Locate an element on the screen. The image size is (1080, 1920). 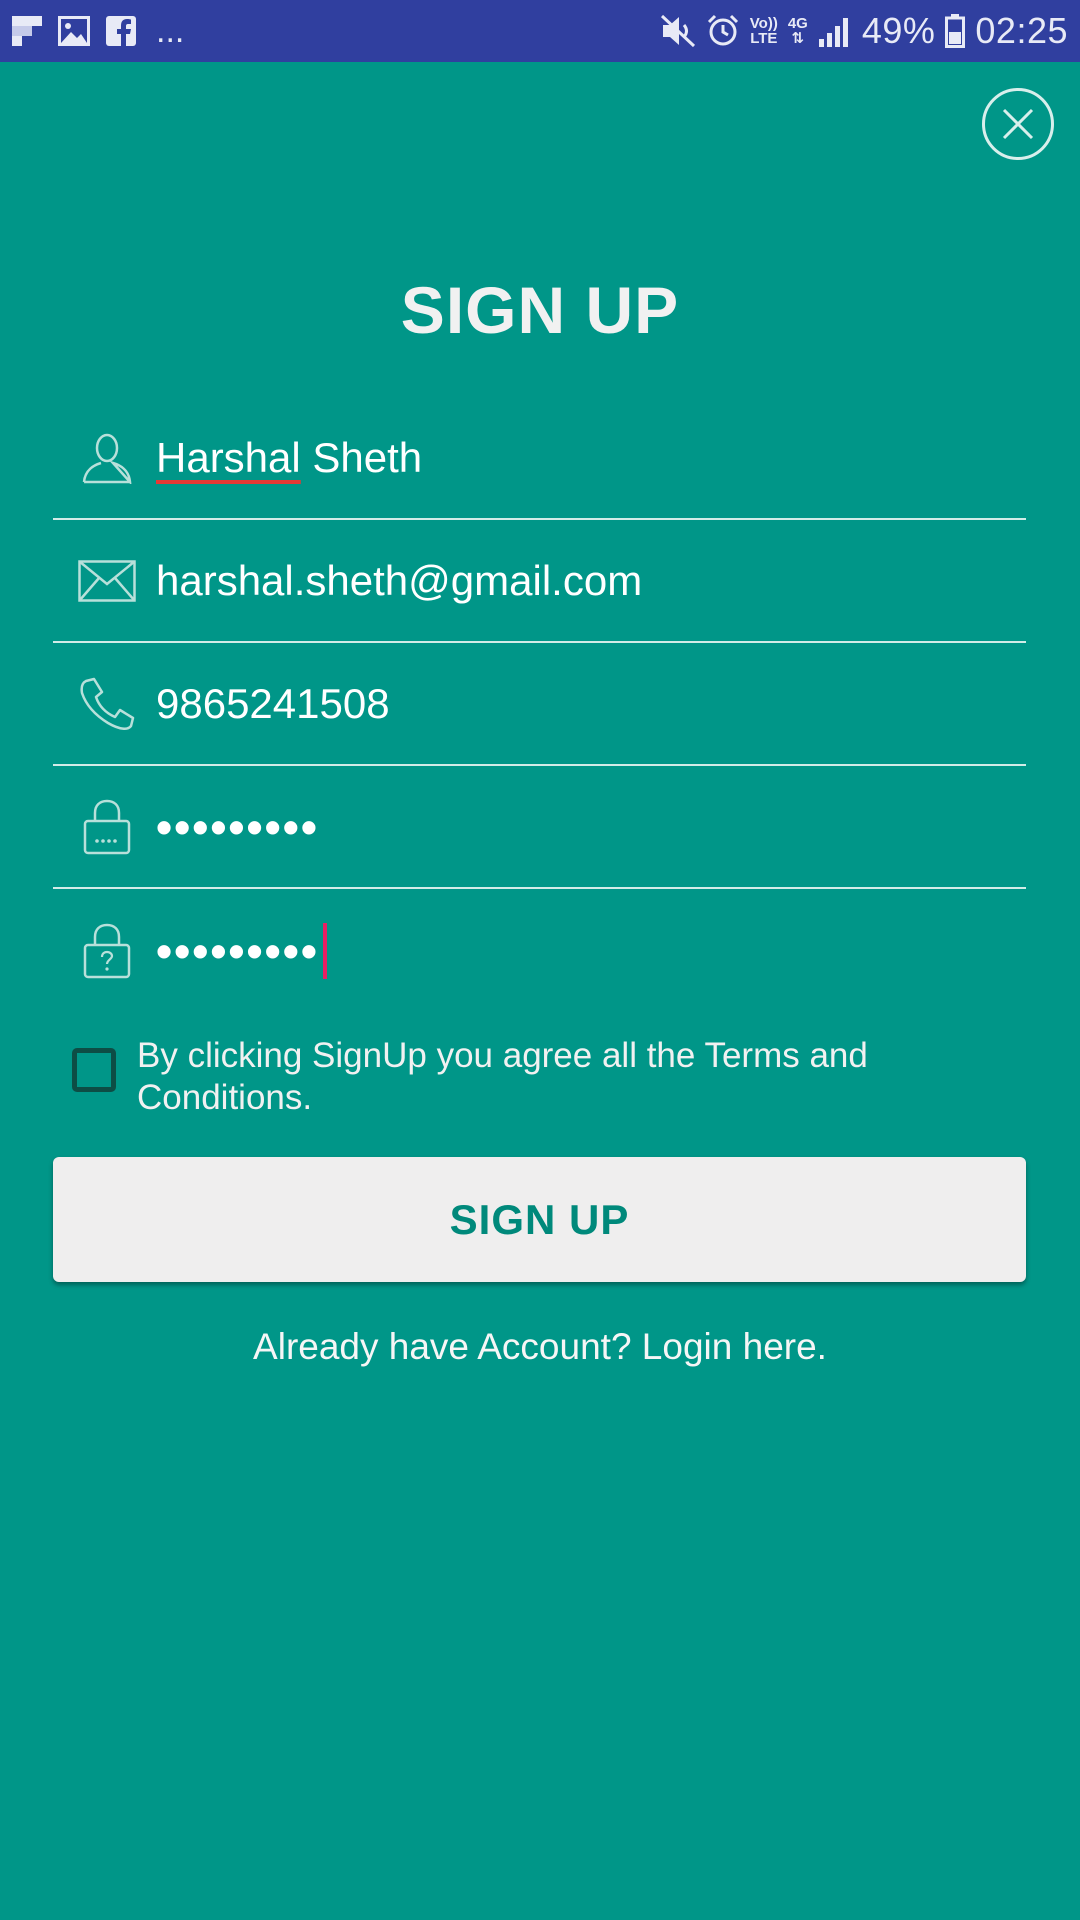
volte-indicator: Vo)) LTE is located at coordinates (763, 31).